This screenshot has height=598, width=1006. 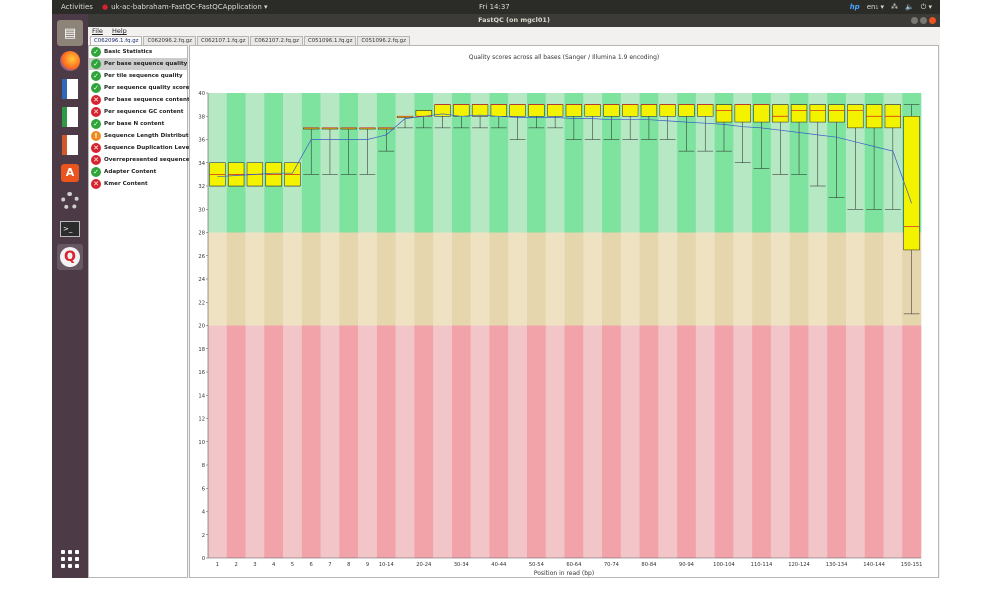 What do you see at coordinates (138, 172) in the screenshot?
I see `module-item: ✓ Adapter Content` at bounding box center [138, 172].